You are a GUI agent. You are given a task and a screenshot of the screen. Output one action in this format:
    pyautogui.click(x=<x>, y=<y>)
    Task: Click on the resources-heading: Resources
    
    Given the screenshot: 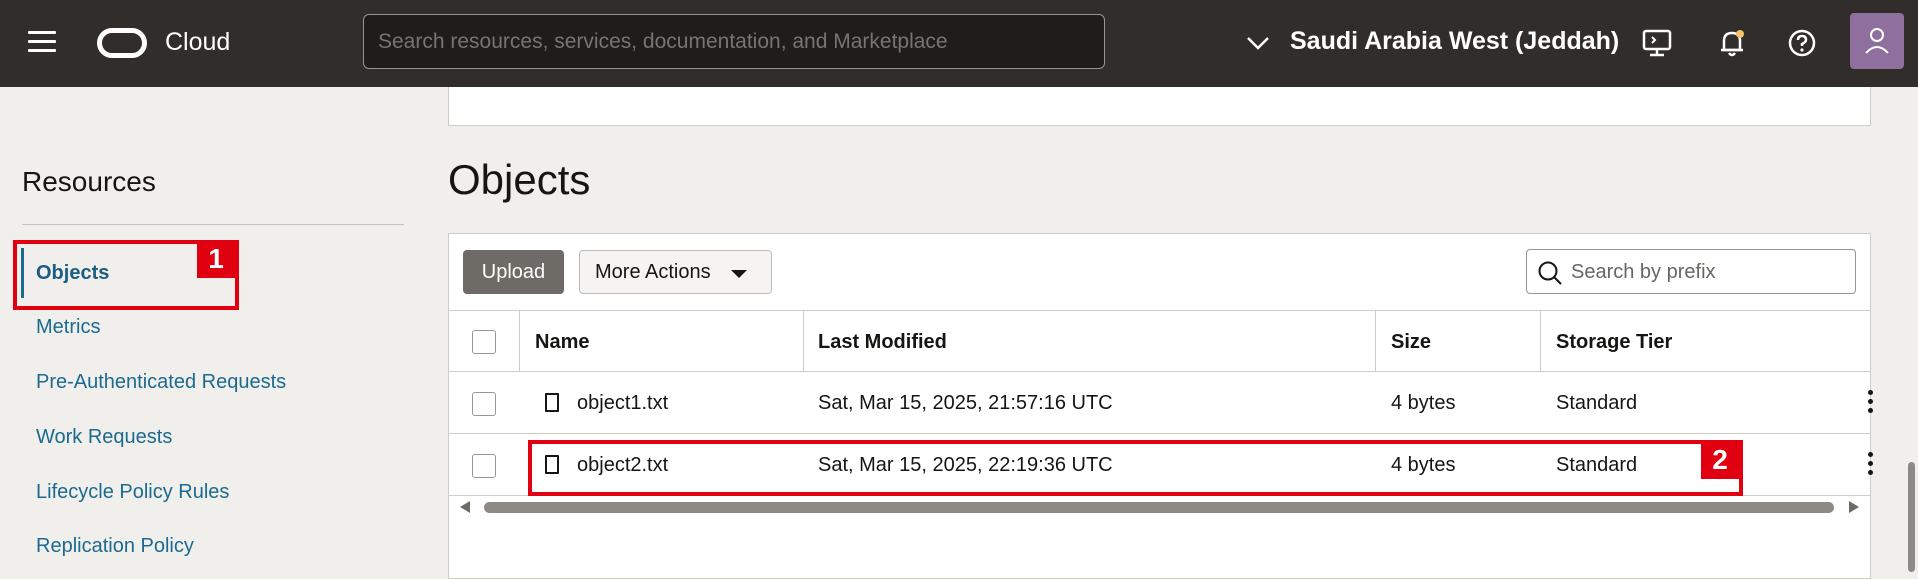 What is the action you would take?
    pyautogui.click(x=89, y=181)
    